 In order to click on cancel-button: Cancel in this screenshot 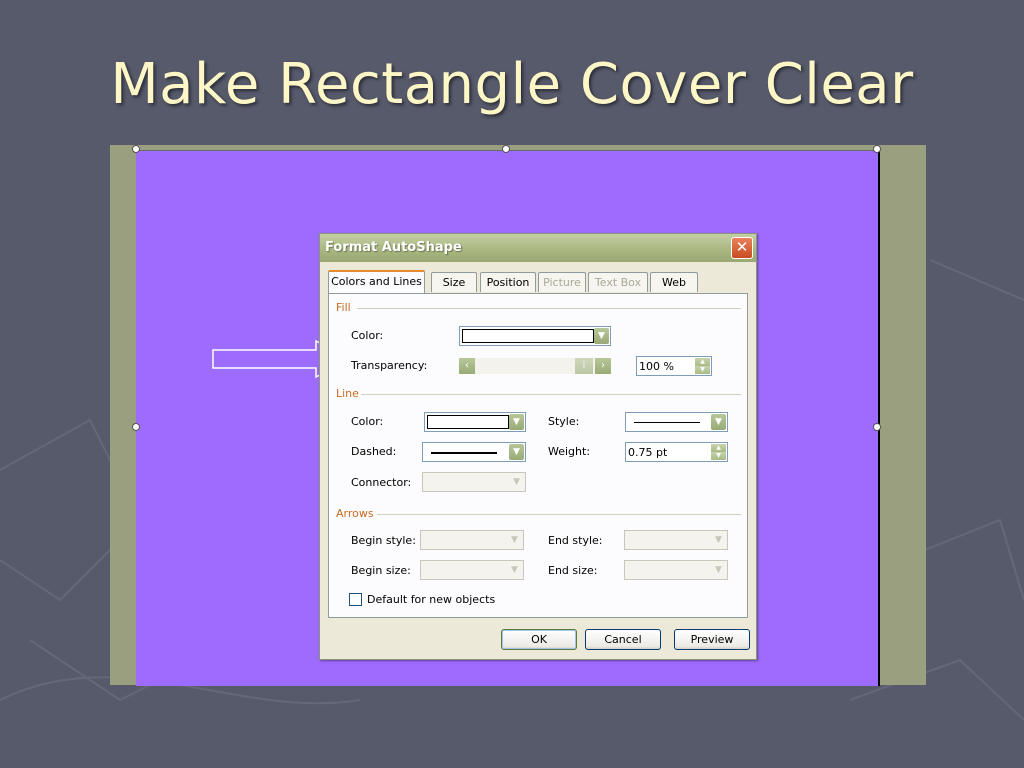, I will do `click(623, 639)`.